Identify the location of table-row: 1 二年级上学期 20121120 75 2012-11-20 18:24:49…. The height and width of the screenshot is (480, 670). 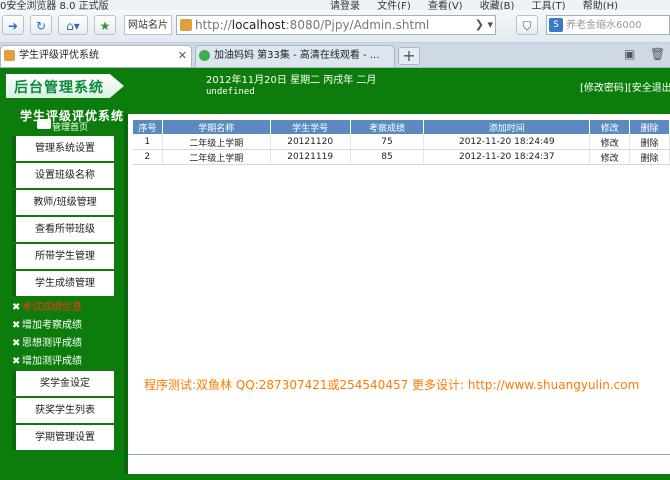
(401, 142).